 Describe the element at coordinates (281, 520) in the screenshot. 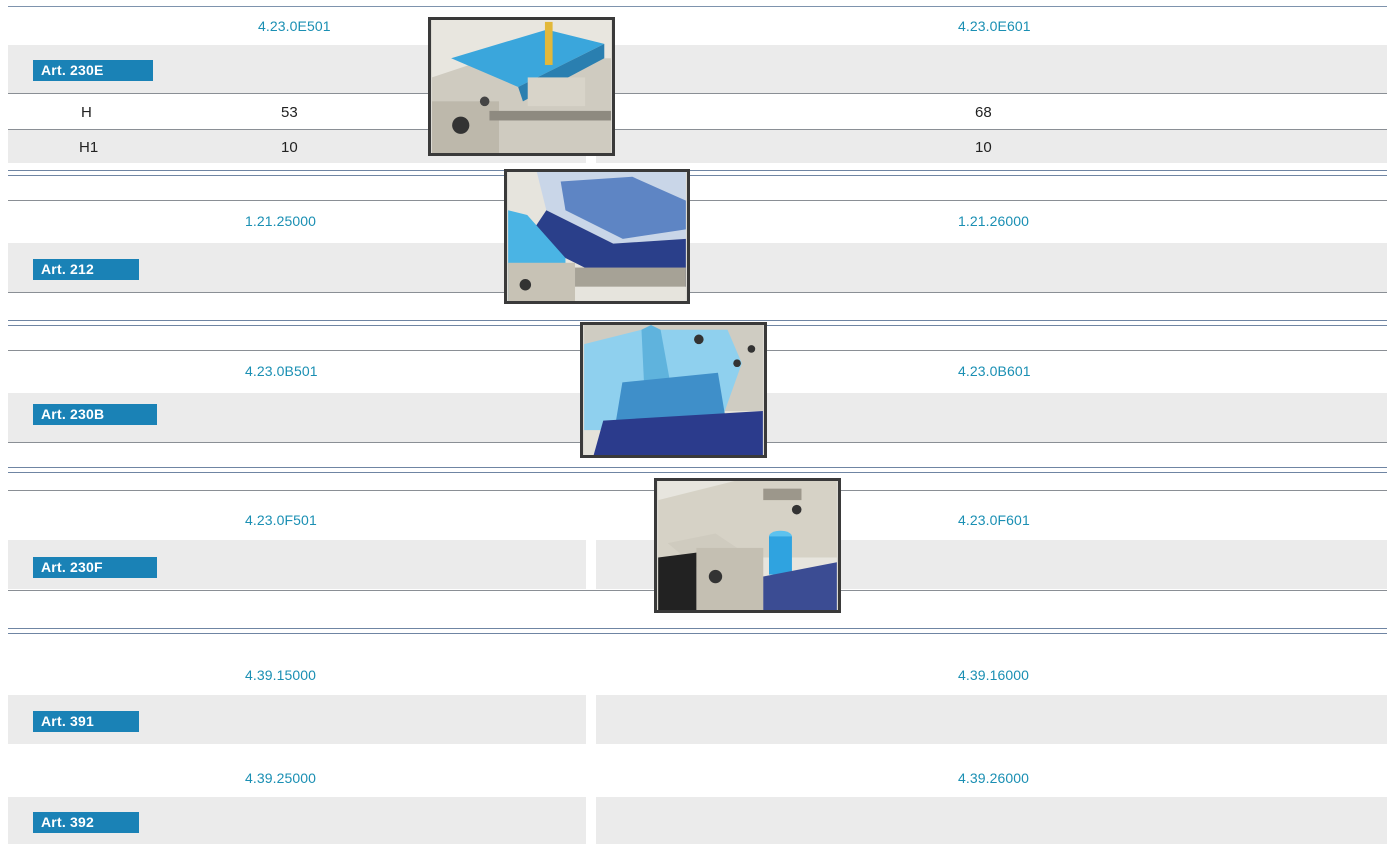

I see `article-code-left: 4.23.0F501` at that location.